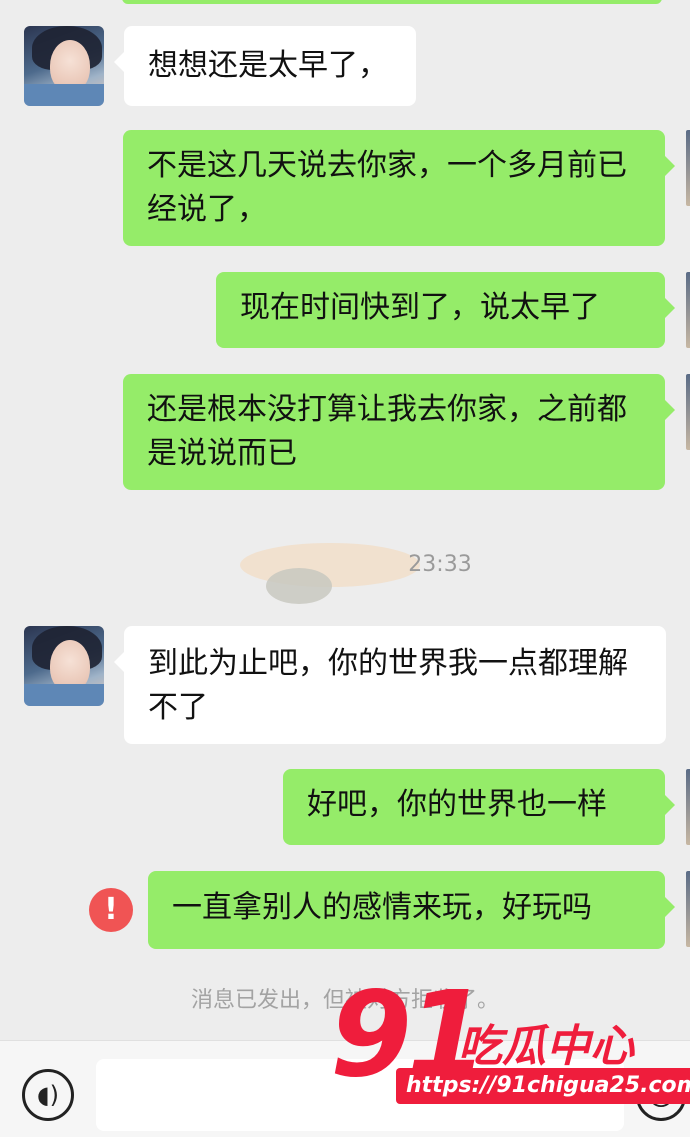  I want to click on voice-icon: ◖), so click(48, 1095).